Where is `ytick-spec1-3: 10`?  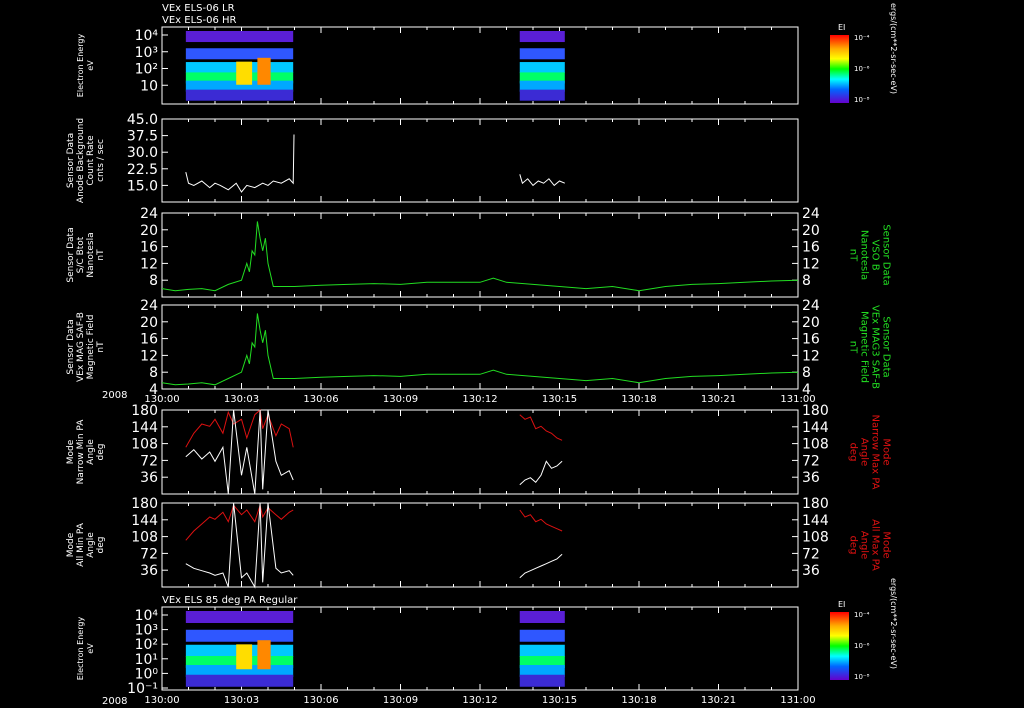
ytick-spec1-3: 10 is located at coordinates (149, 86).